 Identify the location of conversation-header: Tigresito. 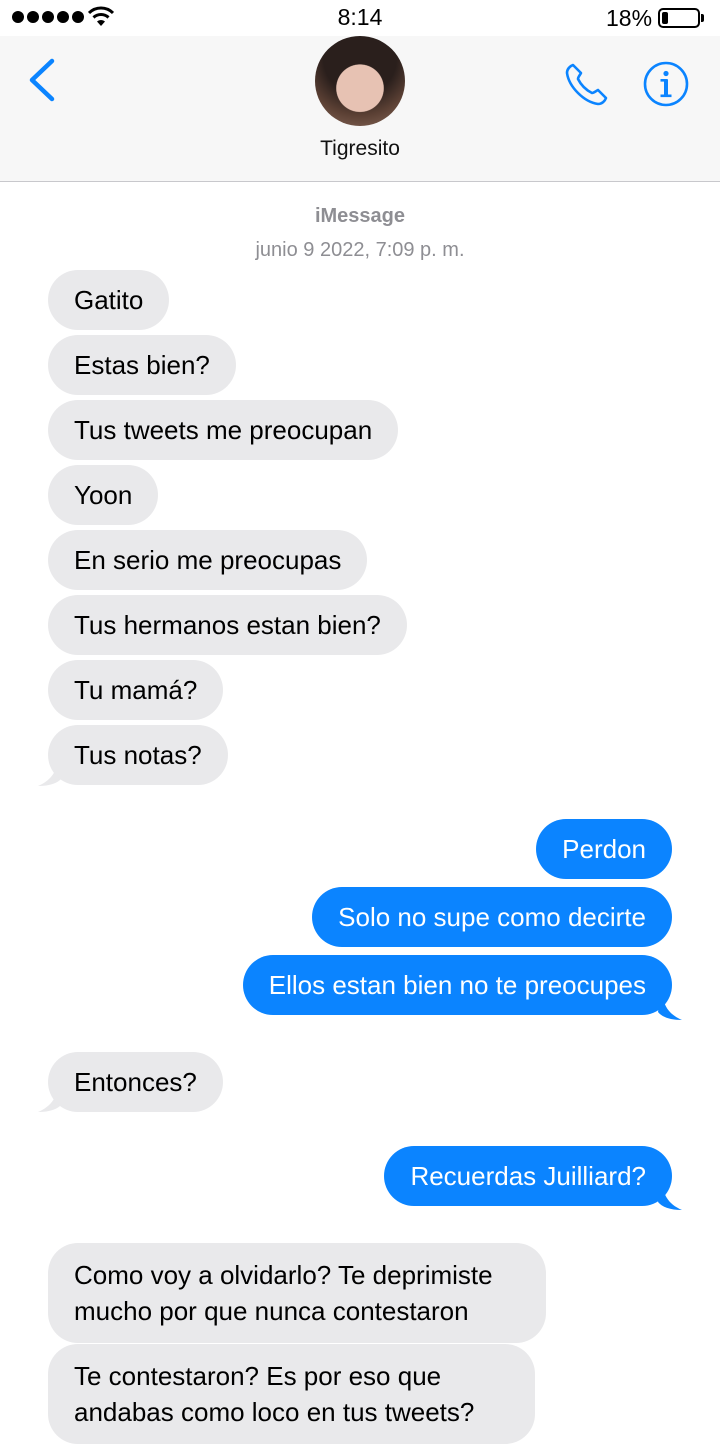
(360, 109).